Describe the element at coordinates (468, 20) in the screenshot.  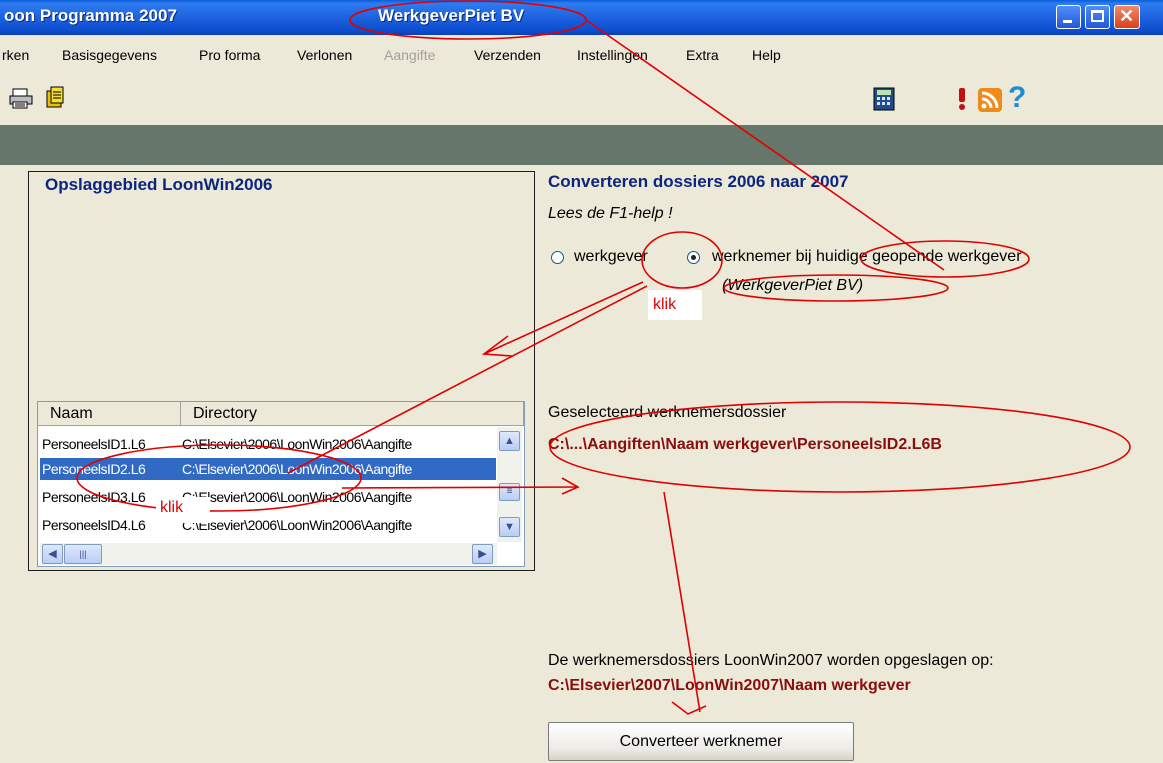
I see `employer-title-ellipse` at that location.